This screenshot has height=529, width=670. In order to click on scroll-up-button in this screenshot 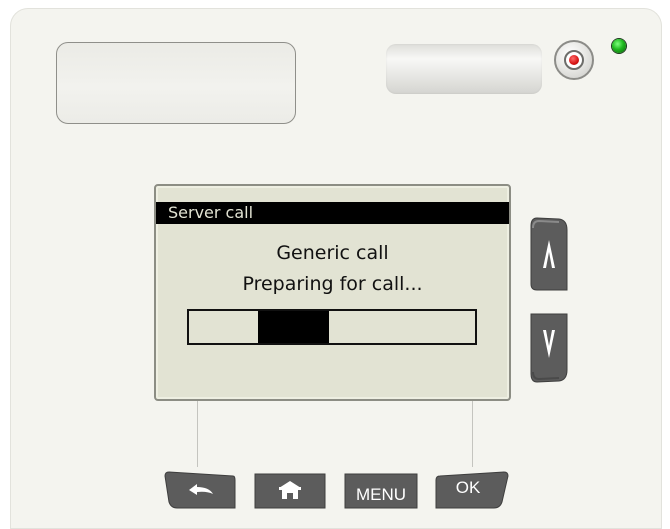, I will do `click(549, 254)`.